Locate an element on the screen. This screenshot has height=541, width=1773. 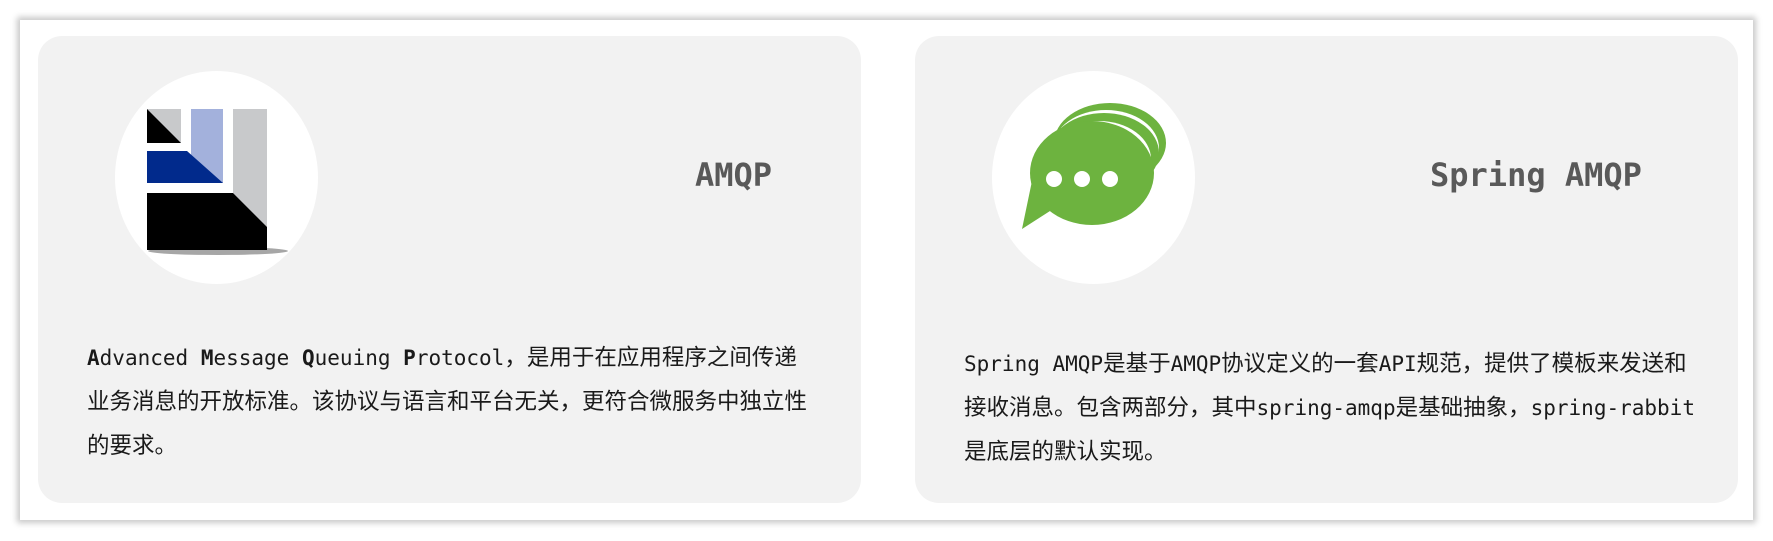
amqp-term: Advanced Message Queuing Protocol is located at coordinates (295, 358).